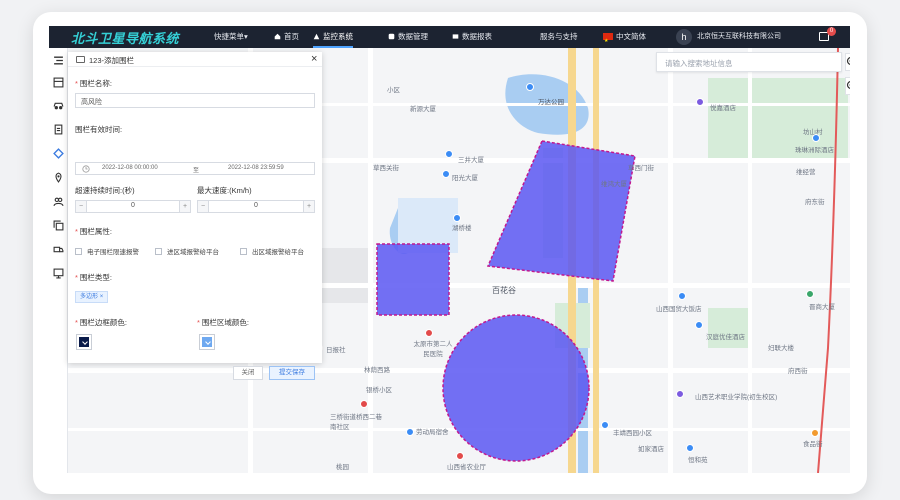  Describe the element at coordinates (679, 309) in the screenshot. I see `map-label: 山西国贸大饭店` at that location.